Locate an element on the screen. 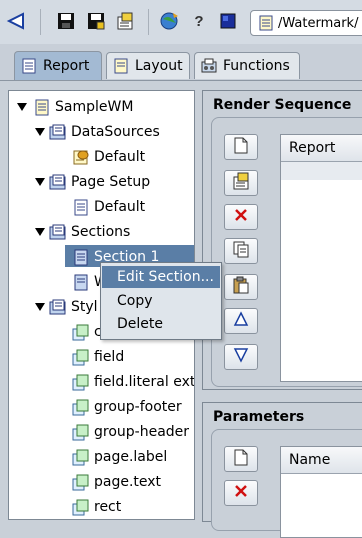  tree-label: Page Setup is located at coordinates (111, 182).